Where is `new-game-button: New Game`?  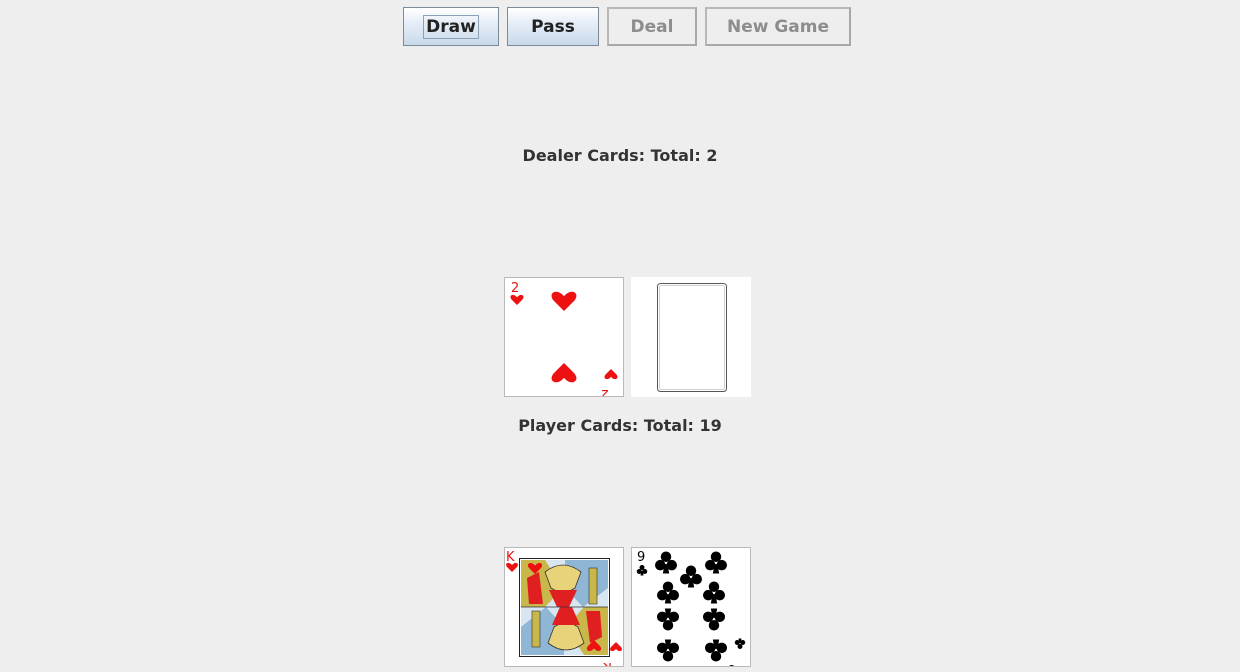 new-game-button: New Game is located at coordinates (778, 26).